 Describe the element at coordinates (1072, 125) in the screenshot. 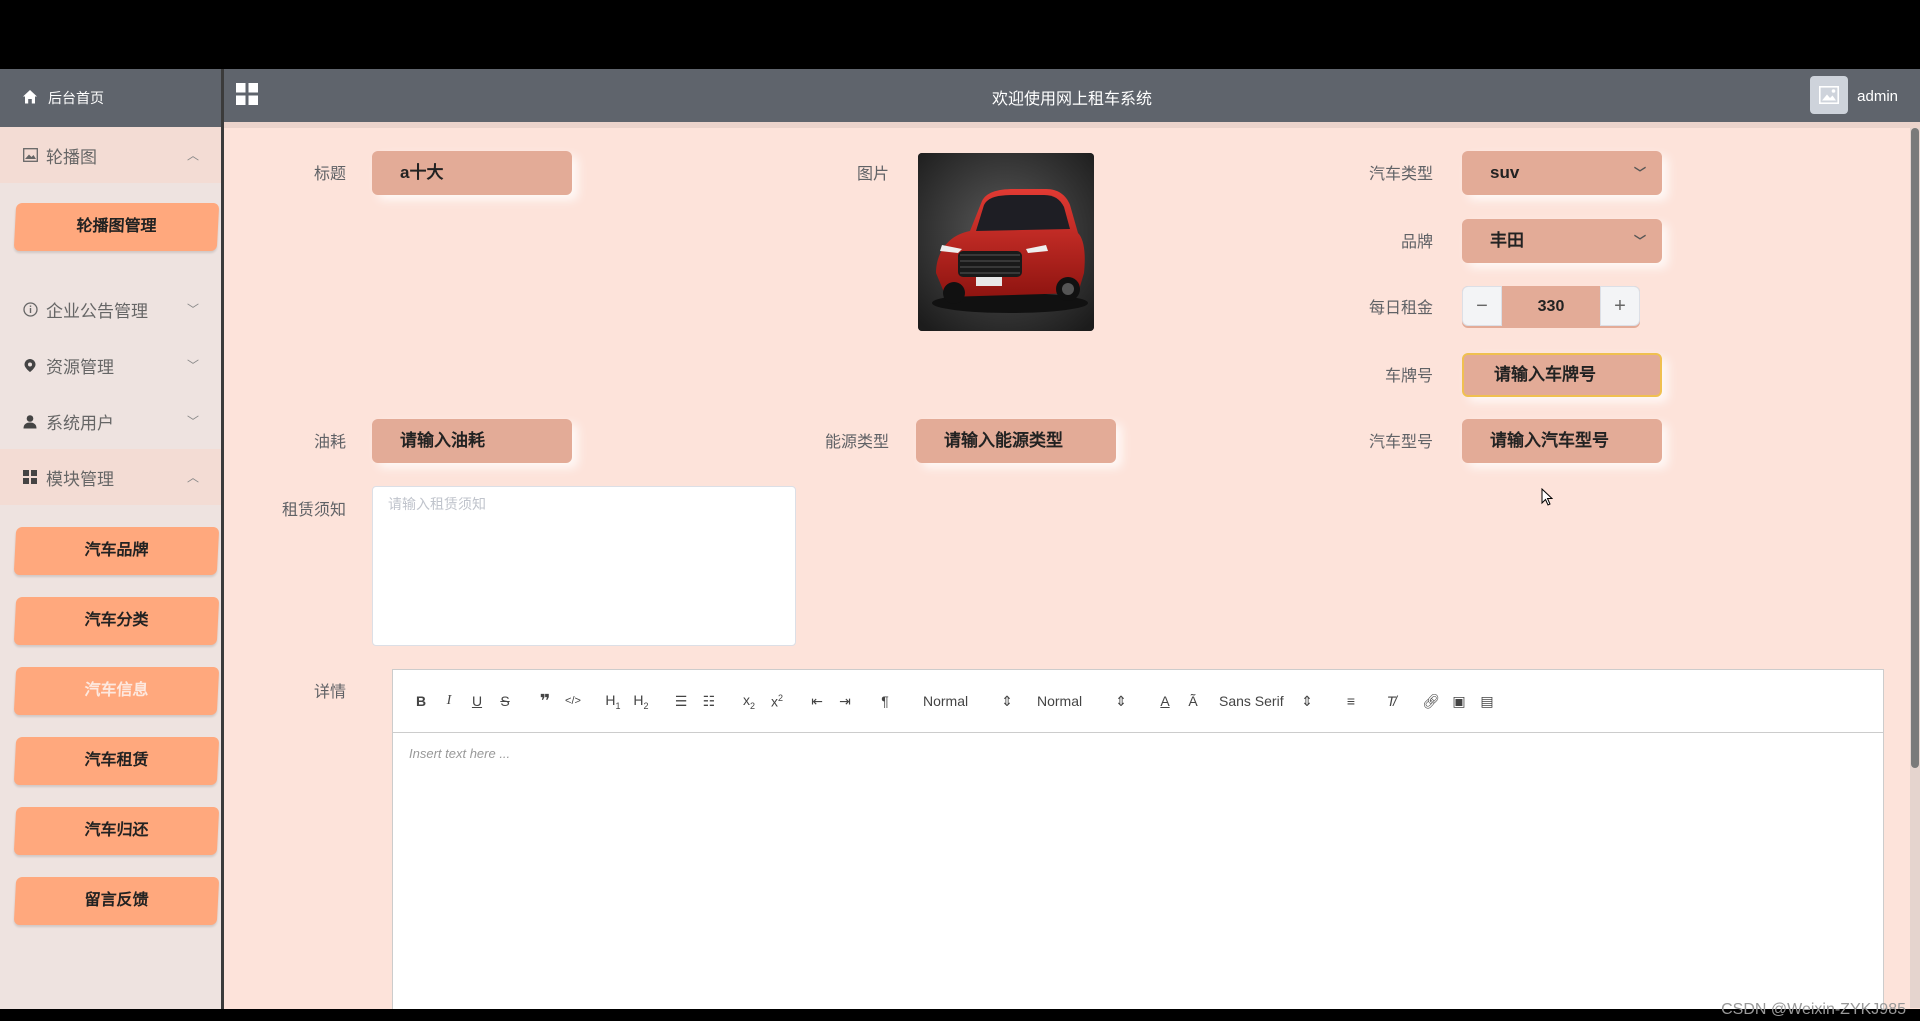

I see `content-top-strip` at that location.